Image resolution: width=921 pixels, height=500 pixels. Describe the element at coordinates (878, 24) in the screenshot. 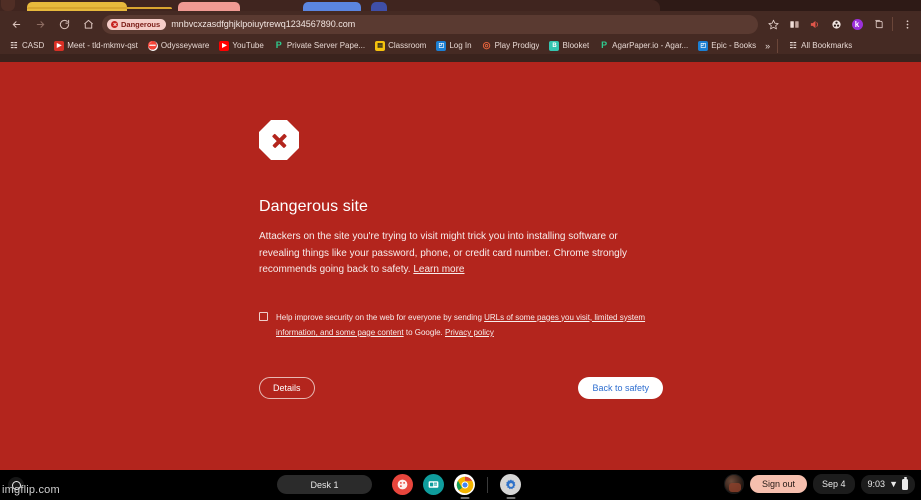

I see `share-icon` at that location.